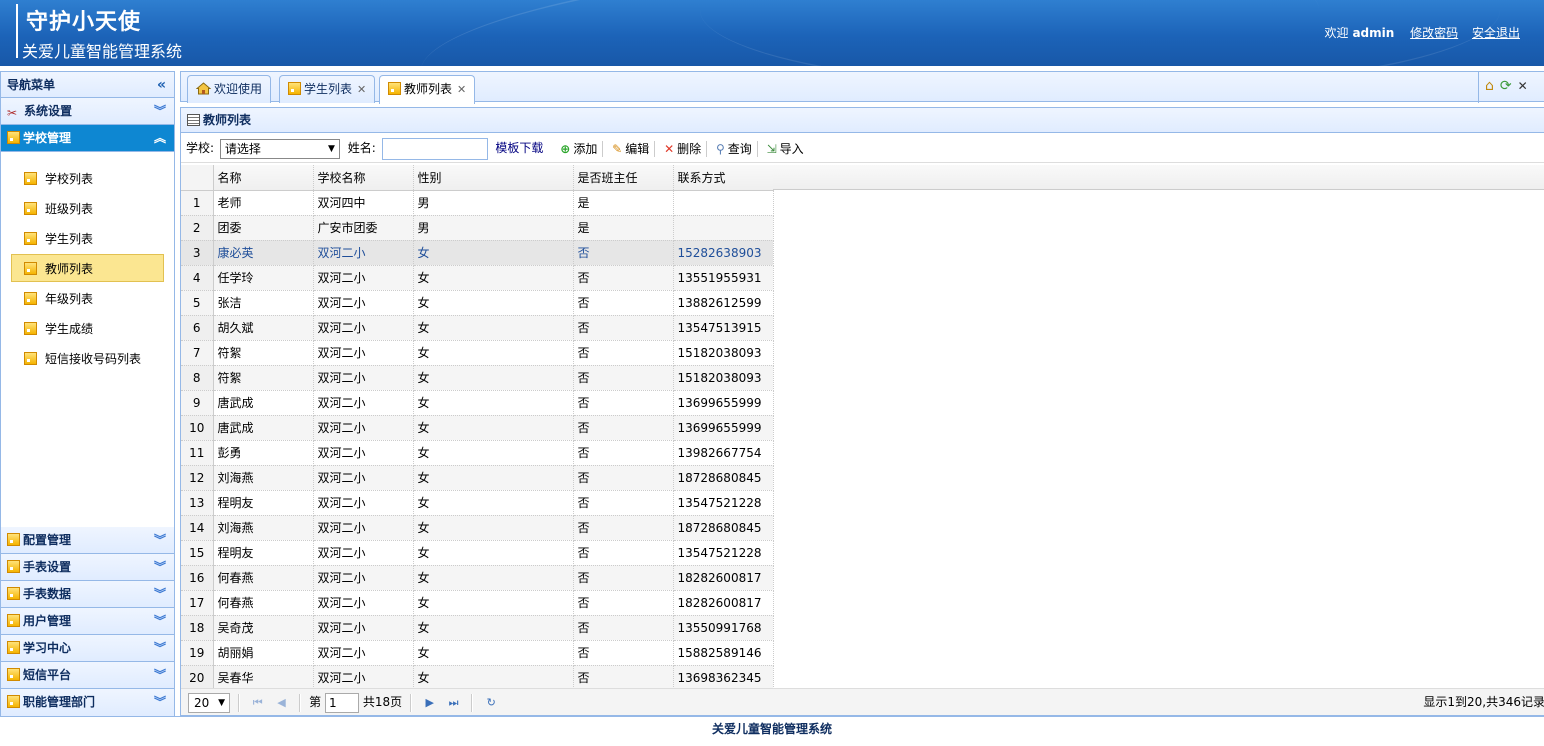 This screenshot has height=746, width=1544. Describe the element at coordinates (87, 594) in the screenshot. I see `section-watch-data: 手表数据 ︾` at that location.